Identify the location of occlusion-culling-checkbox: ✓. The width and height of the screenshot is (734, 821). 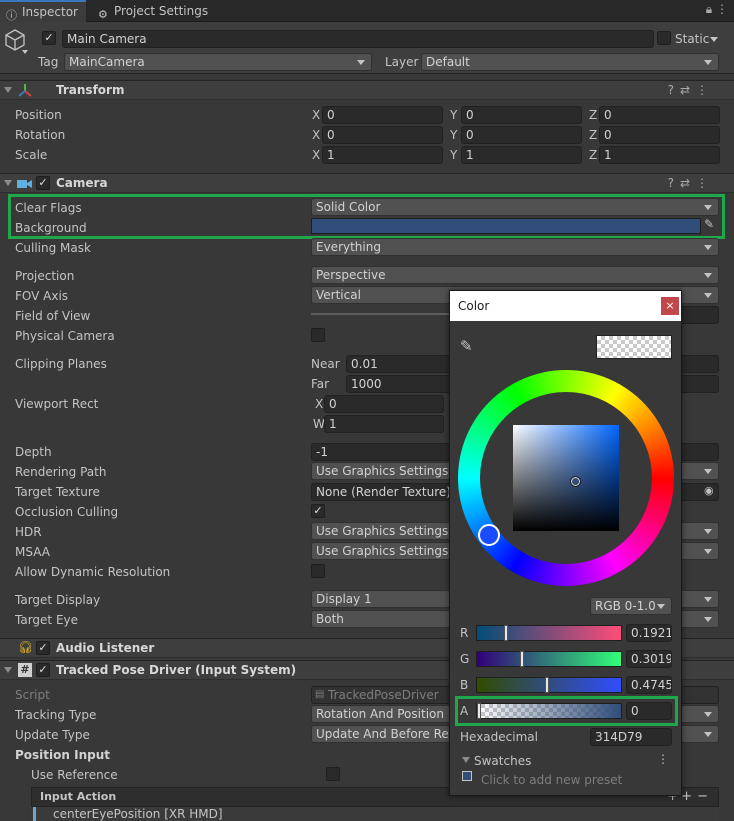
(318, 511).